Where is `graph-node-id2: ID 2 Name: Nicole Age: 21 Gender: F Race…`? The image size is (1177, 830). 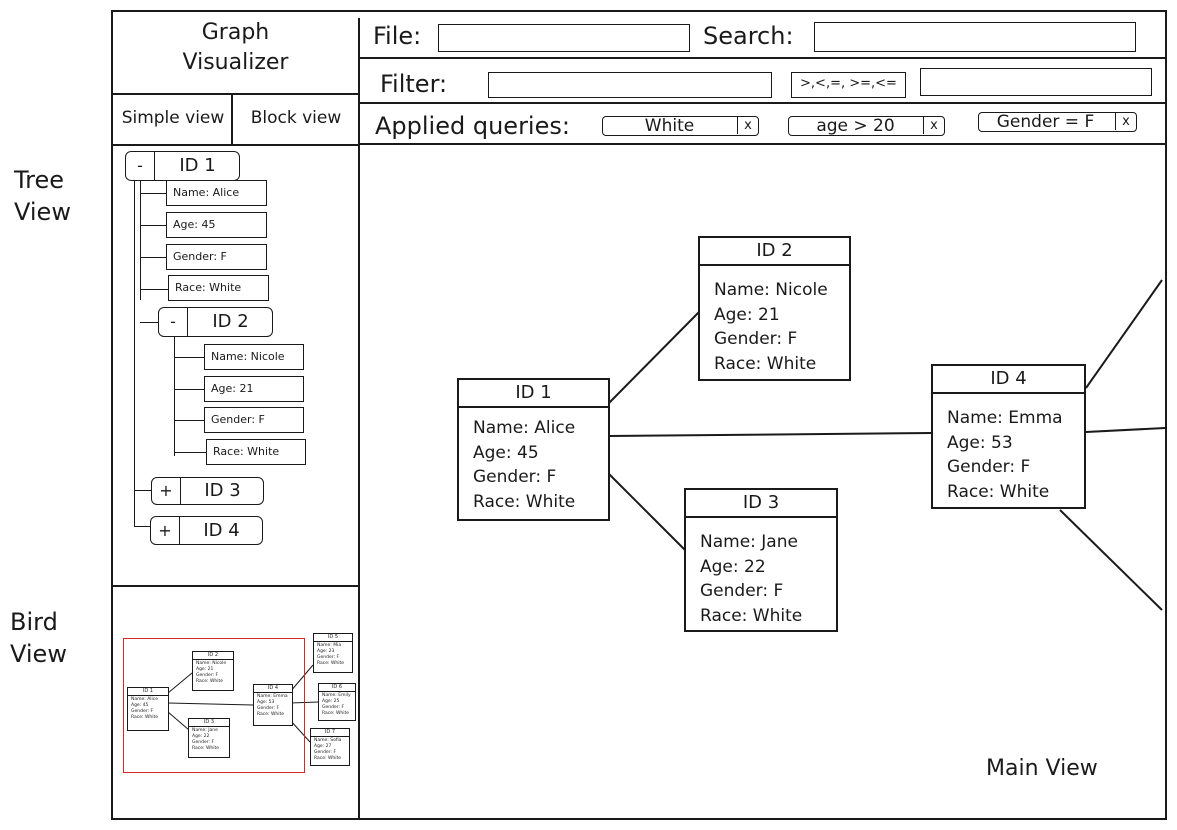 graph-node-id2: ID 2 Name: Nicole Age: 21 Gender: F Race… is located at coordinates (774, 308).